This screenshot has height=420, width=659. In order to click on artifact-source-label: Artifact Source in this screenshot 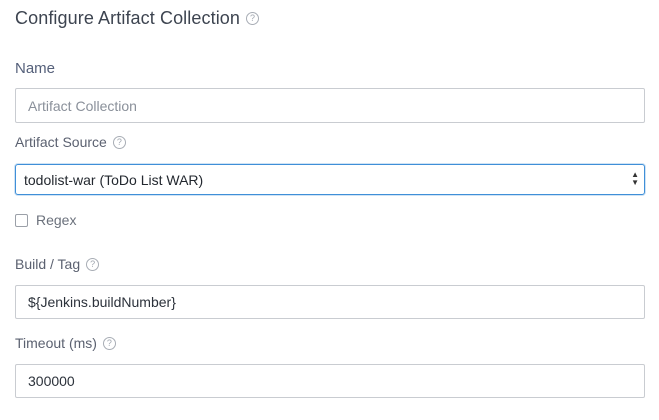, I will do `click(61, 142)`.